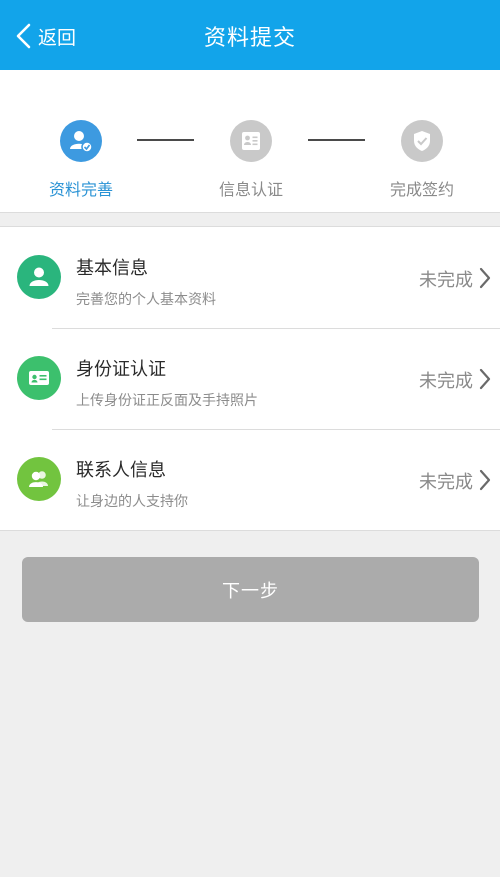 Image resolution: width=500 pixels, height=877 pixels. I want to click on header-bar: 返回 资料提交, so click(250, 35).